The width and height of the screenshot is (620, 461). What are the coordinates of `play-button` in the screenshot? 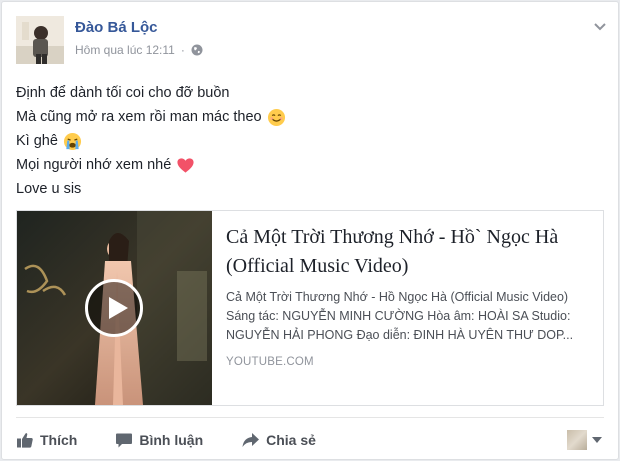 It's located at (114, 308).